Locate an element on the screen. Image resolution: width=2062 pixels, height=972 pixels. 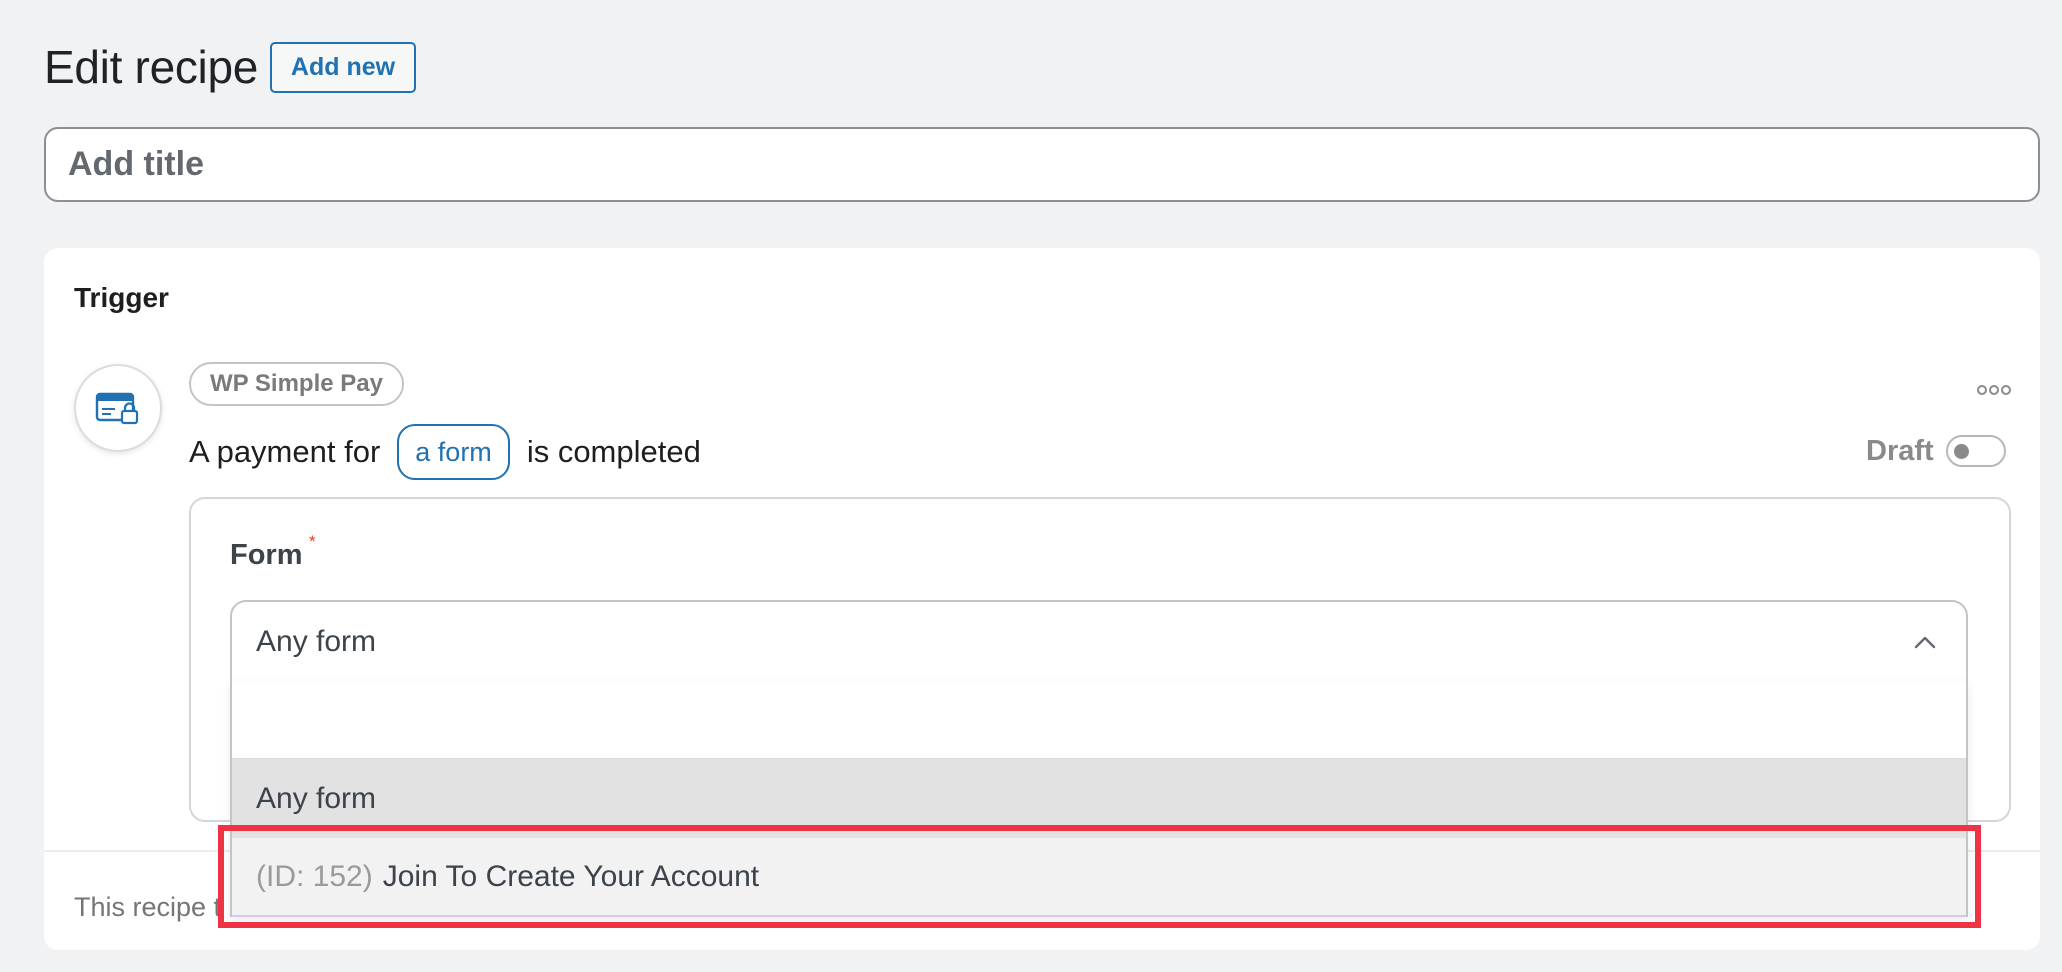
recipe-footer-text: This recipe t is located at coordinates (148, 907).